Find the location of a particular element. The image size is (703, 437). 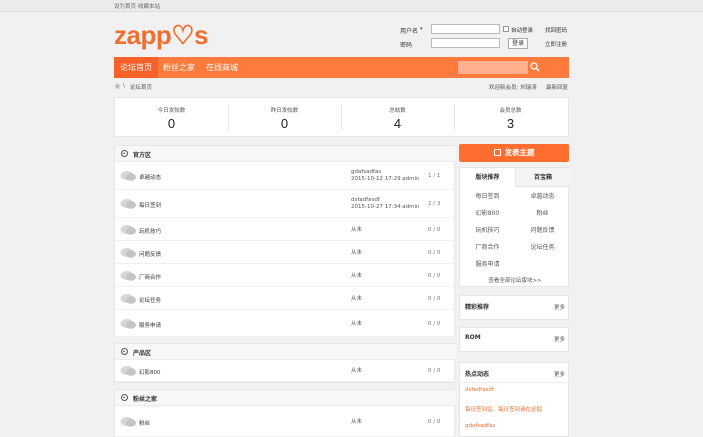

last-post-title: dsfadfasdf is located at coordinates (365, 200).